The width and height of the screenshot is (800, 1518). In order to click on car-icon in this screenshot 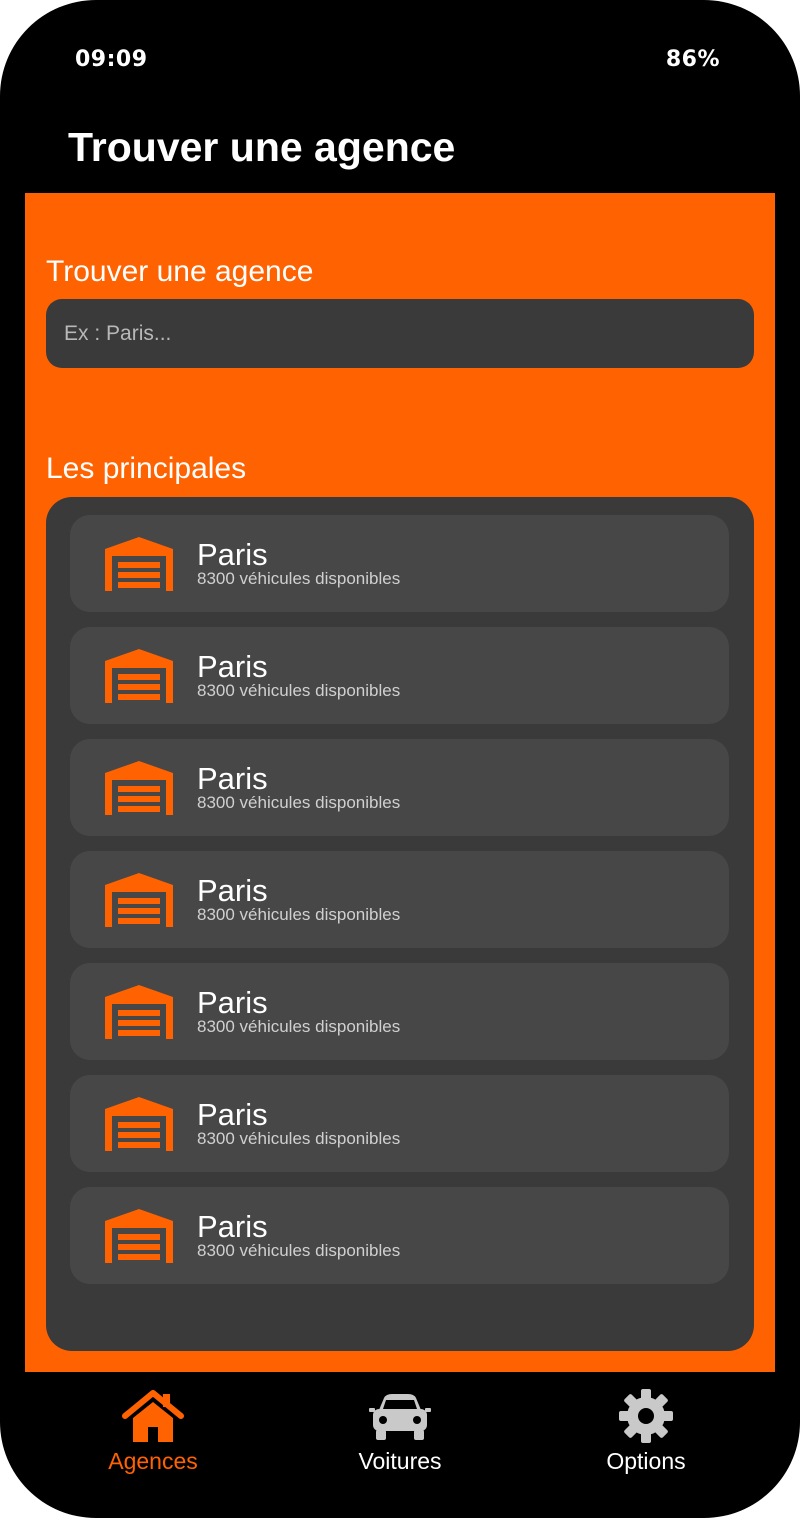, I will do `click(400, 1416)`.